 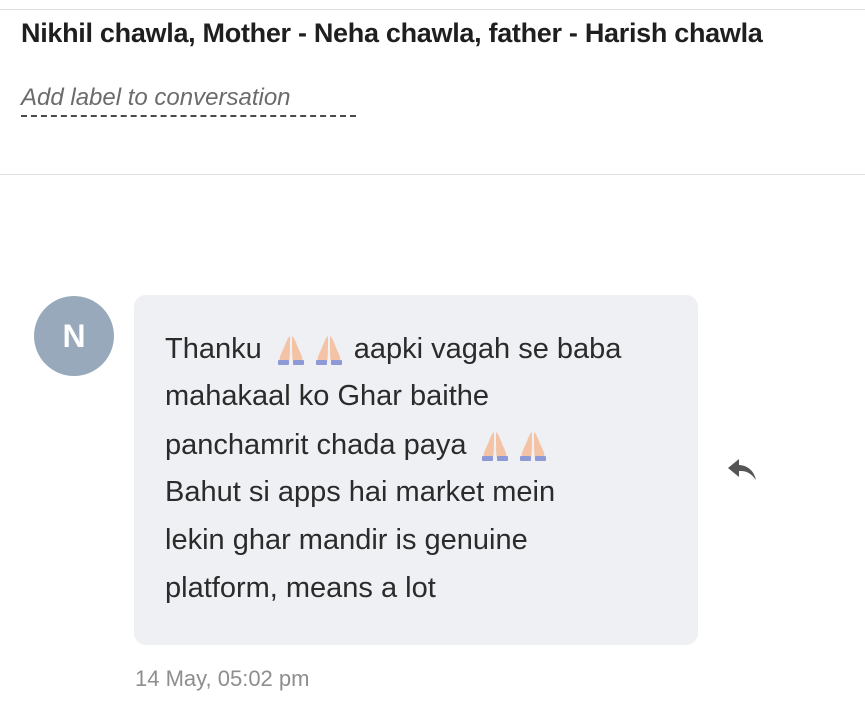 What do you see at coordinates (360, 492) in the screenshot?
I see `message-line-4: Bahut si apps hai market mein` at bounding box center [360, 492].